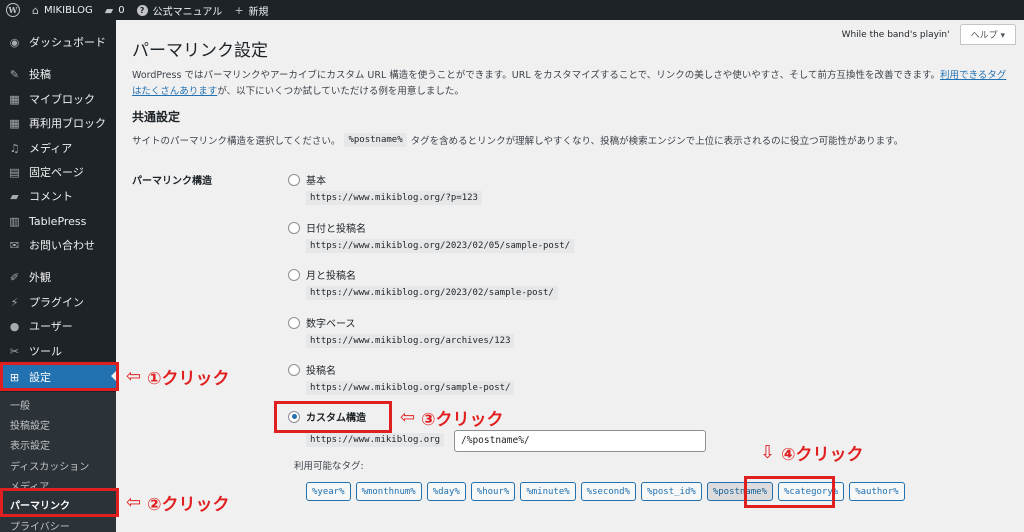 The width and height of the screenshot is (1024, 532). Describe the element at coordinates (14, 123) in the screenshot. I see `reusable-blocks-icon: ▦` at that location.